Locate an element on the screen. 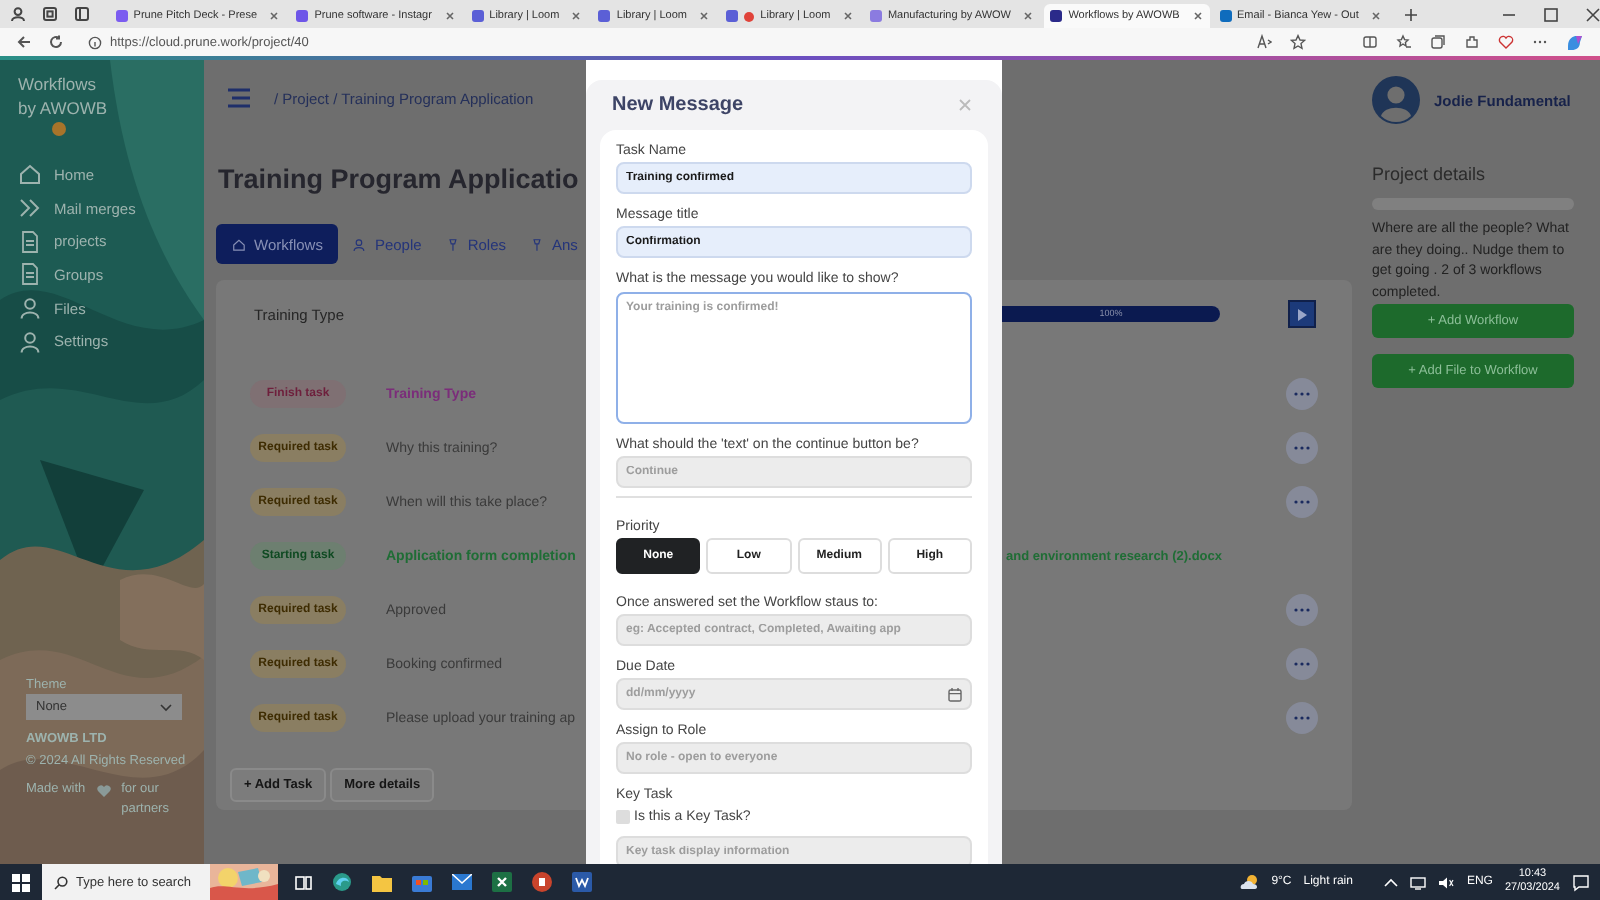  browser-icon is located at coordinates (342, 882).